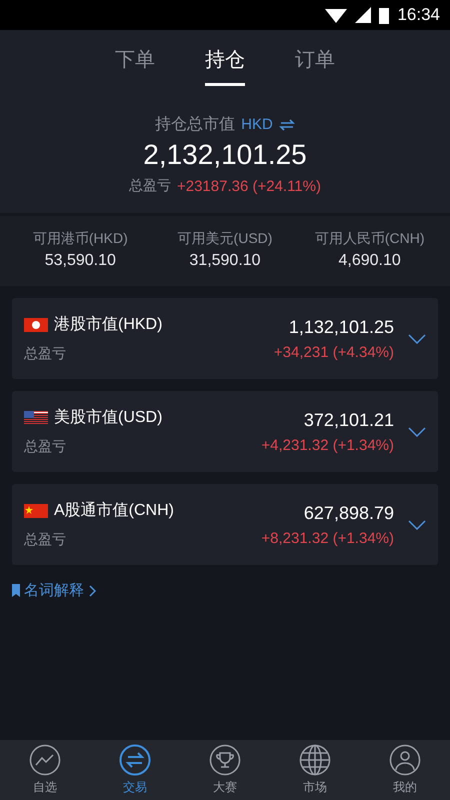 This screenshot has width=450, height=800. Describe the element at coordinates (334, 352) in the screenshot. I see `pnl-value: +34,231 (+4.34%)` at that location.